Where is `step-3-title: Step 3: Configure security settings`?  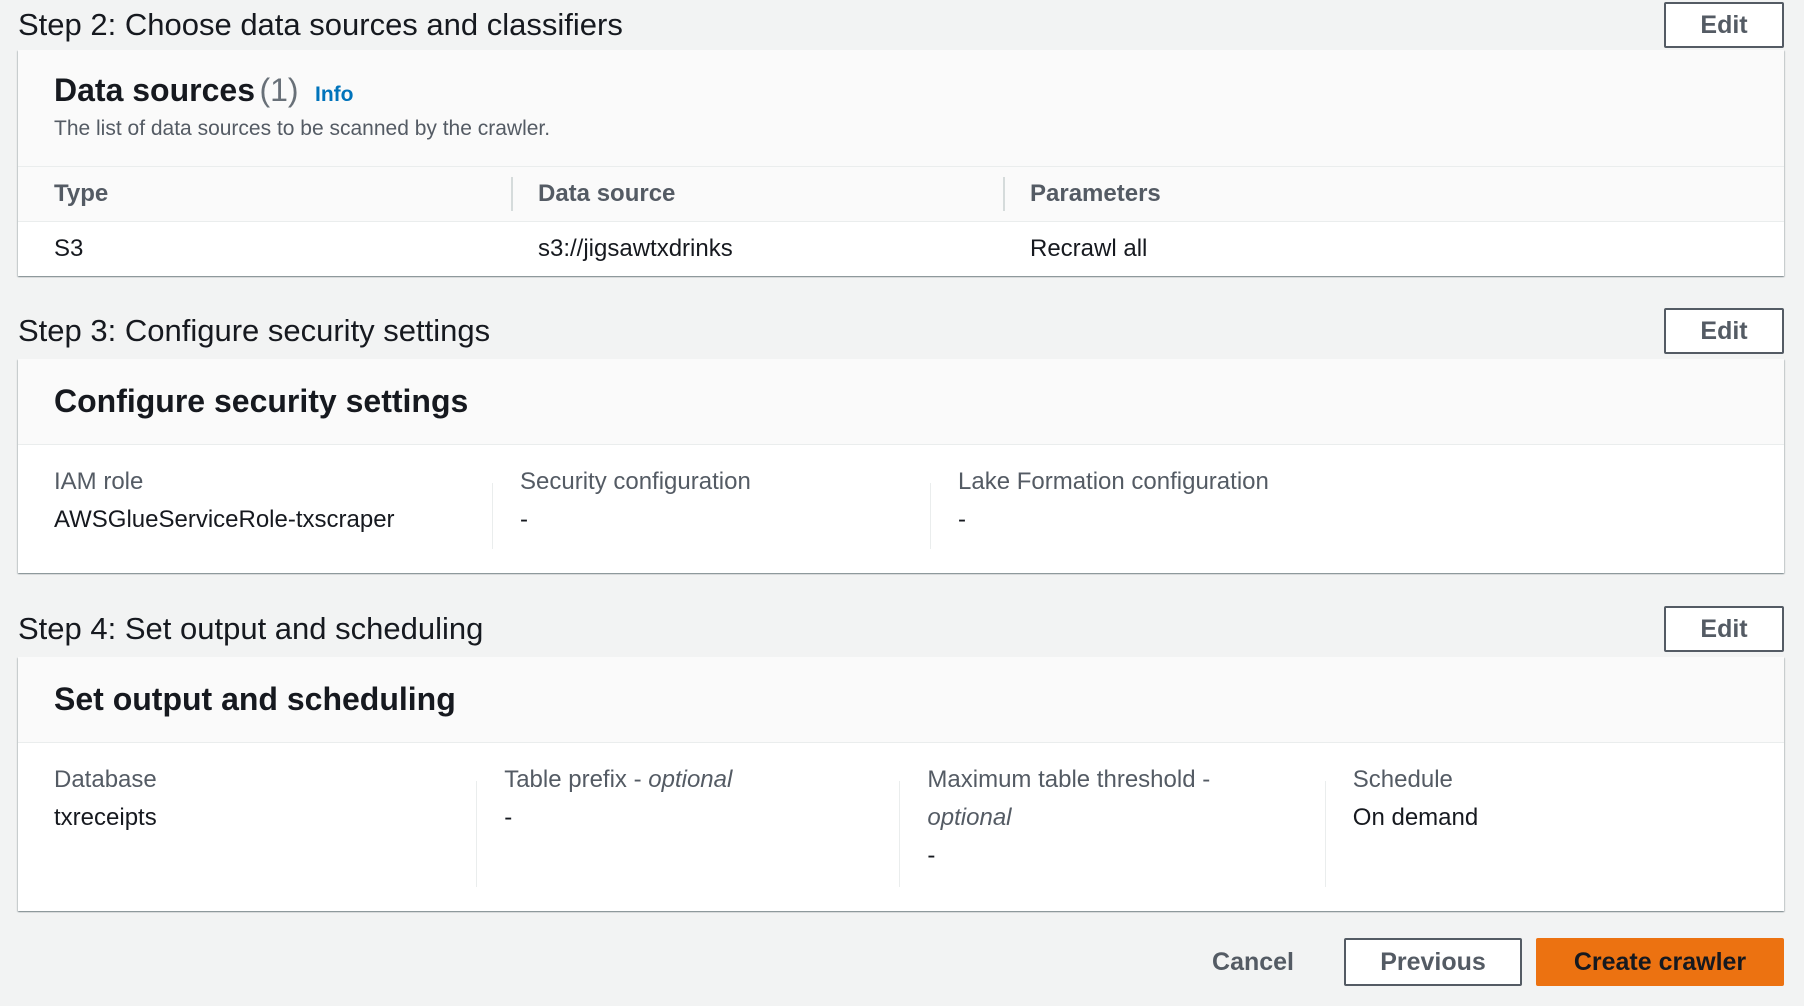 step-3-title: Step 3: Configure security settings is located at coordinates (254, 330).